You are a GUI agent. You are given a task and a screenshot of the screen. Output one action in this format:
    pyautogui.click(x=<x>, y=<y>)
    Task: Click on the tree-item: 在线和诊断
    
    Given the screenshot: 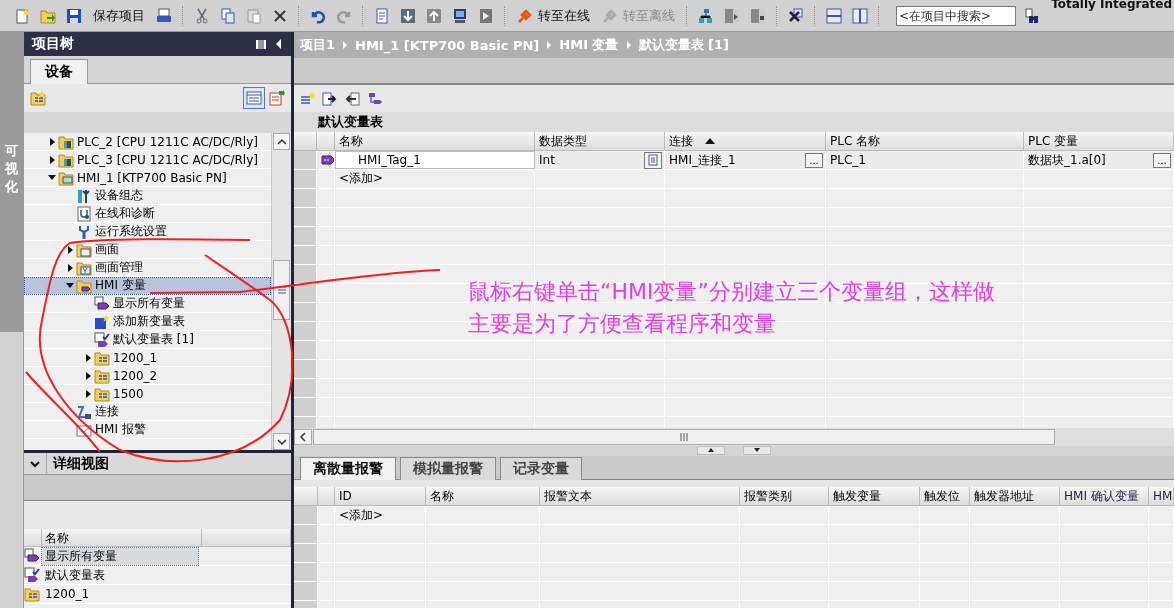 What is the action you would take?
    pyautogui.click(x=147, y=214)
    